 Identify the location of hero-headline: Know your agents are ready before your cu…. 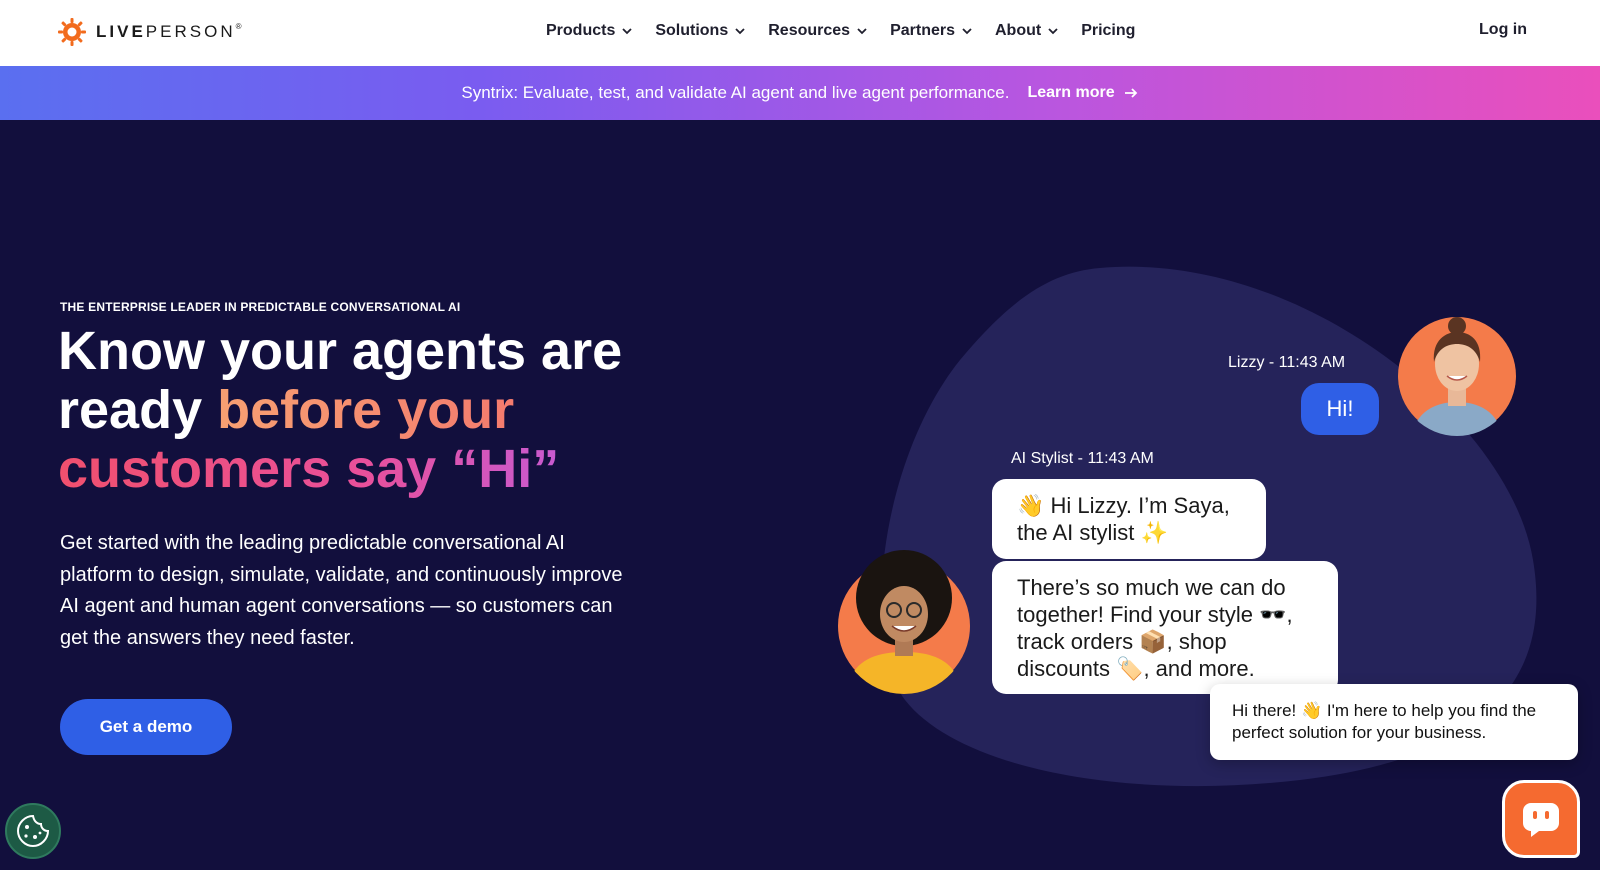
(368, 410).